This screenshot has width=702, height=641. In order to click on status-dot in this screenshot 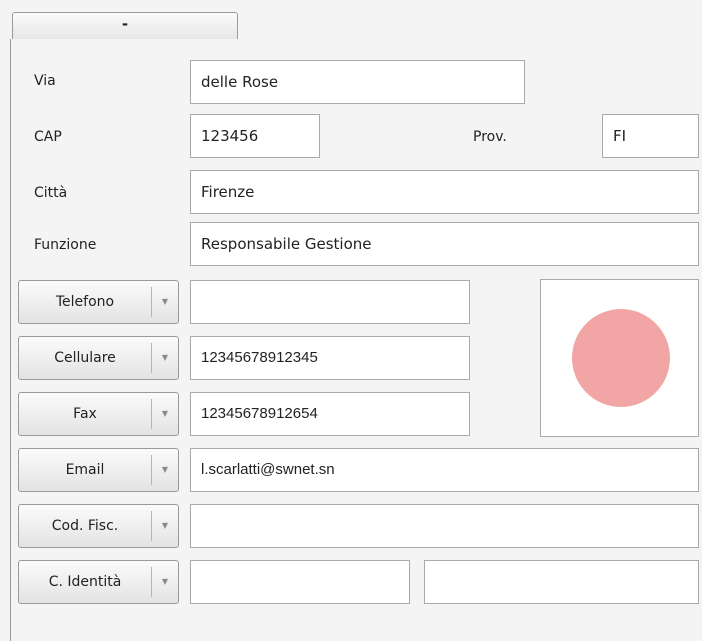, I will do `click(621, 358)`.